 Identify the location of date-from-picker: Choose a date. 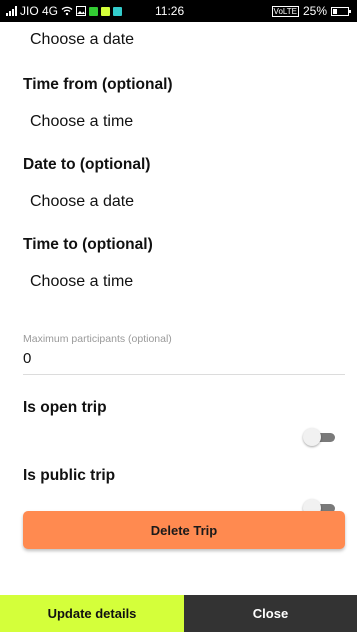
(82, 40).